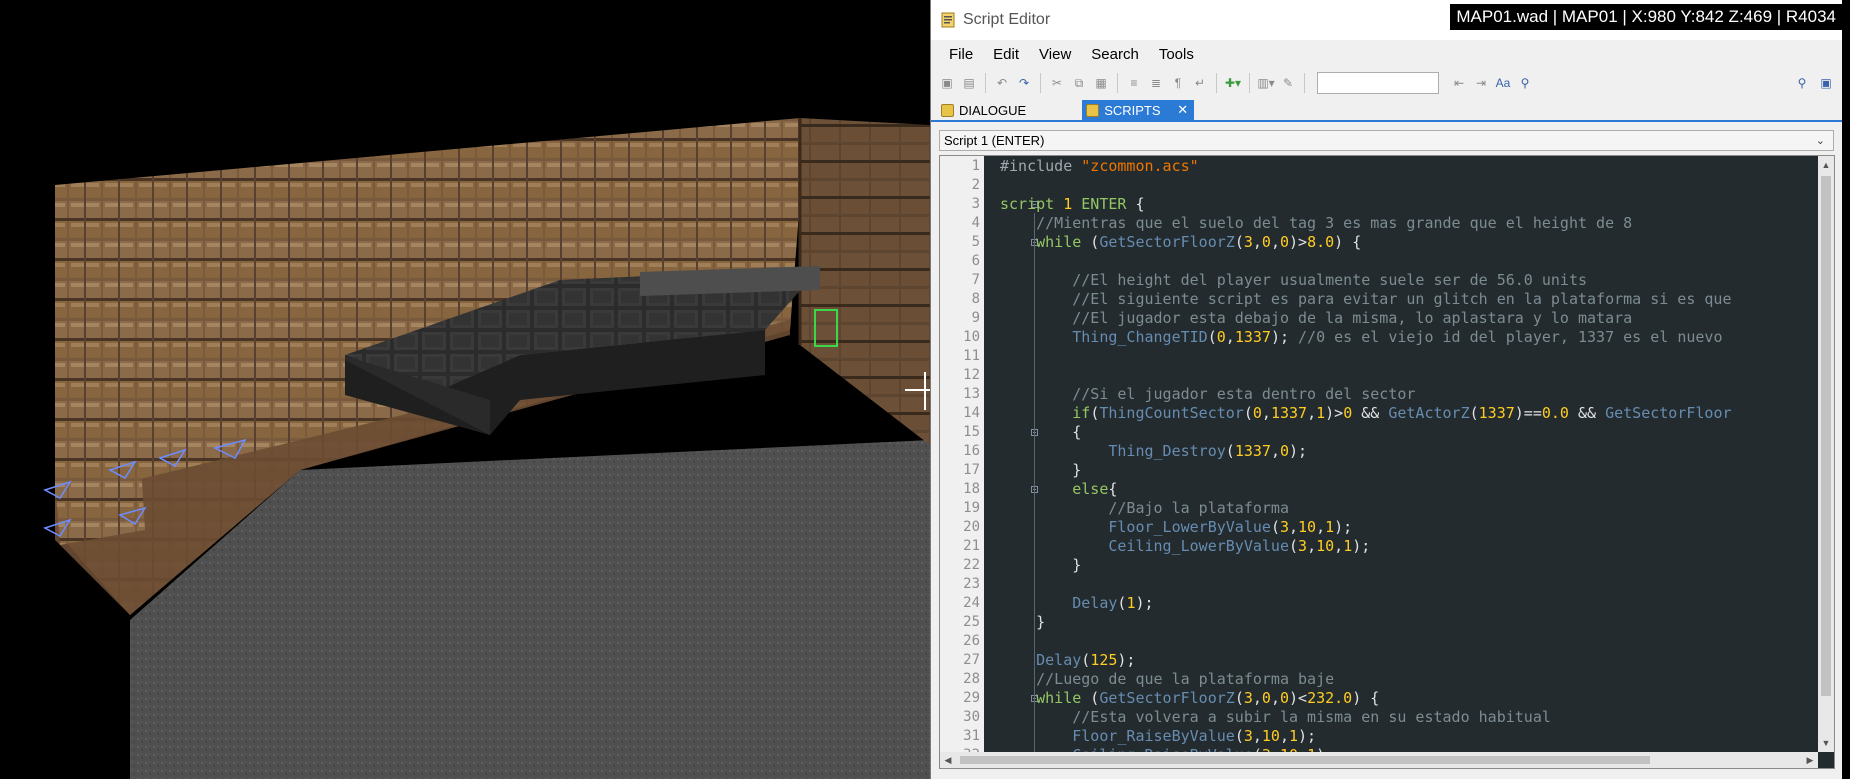 The image size is (1850, 779). Describe the element at coordinates (971, 432) in the screenshot. I see `line-number: 15` at that location.